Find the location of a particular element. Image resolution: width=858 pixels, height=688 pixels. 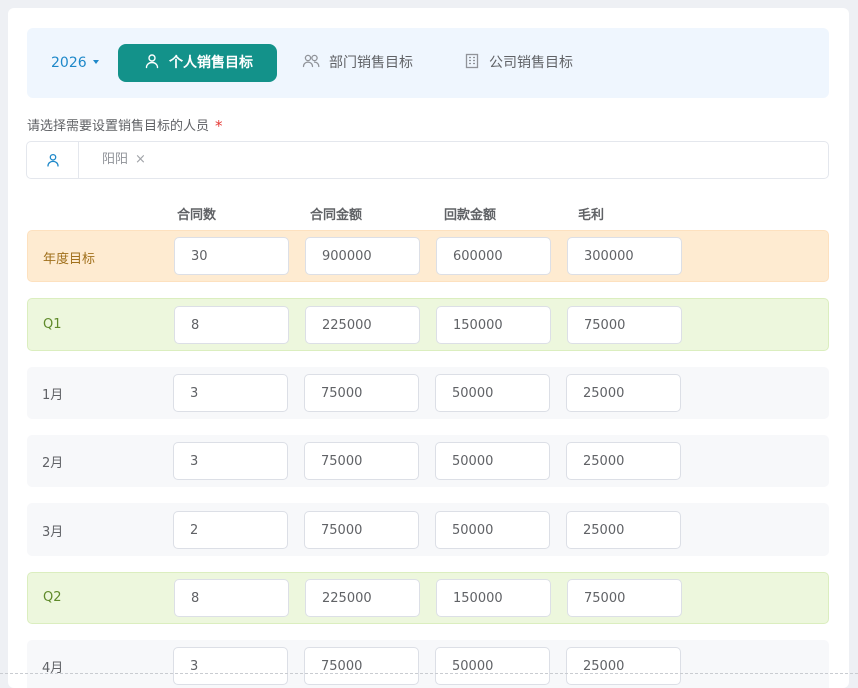

building-icon is located at coordinates (472, 61).